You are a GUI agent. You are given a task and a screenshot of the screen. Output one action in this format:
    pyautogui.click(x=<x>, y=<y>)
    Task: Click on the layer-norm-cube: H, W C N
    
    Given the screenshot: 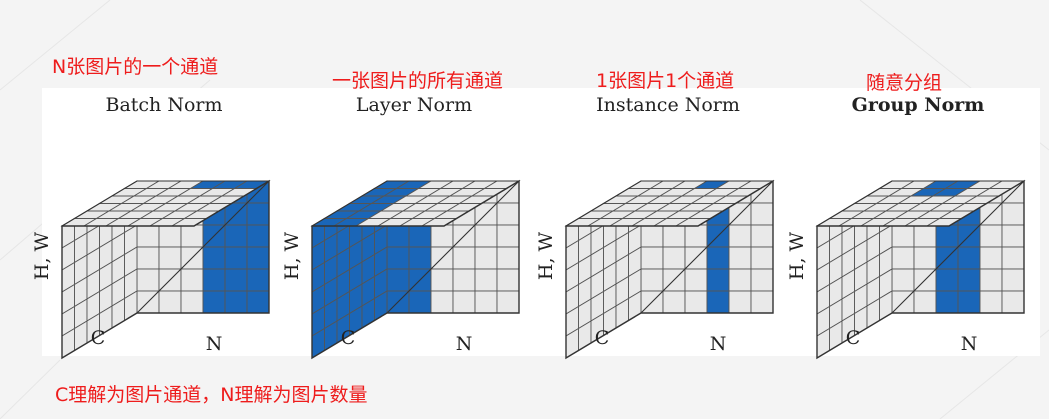 What is the action you would take?
    pyautogui.click(x=401, y=269)
    